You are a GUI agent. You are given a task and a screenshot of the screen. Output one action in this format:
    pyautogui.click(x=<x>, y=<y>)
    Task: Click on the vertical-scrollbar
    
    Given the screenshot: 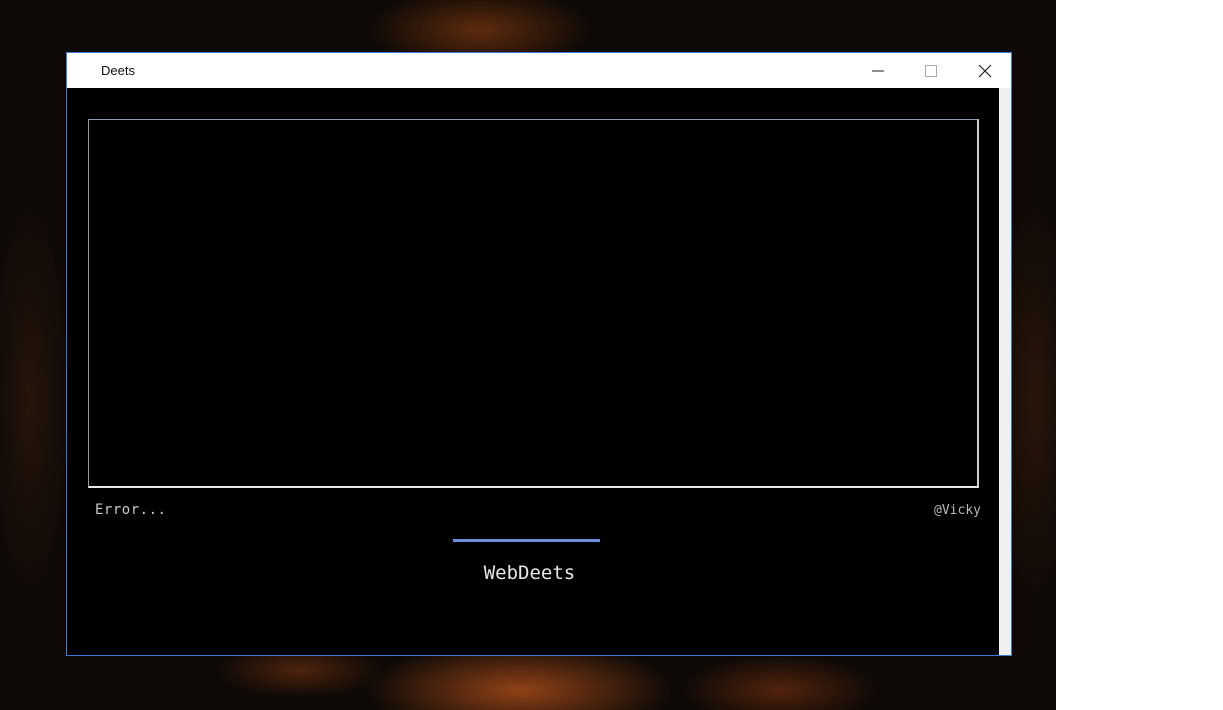 What is the action you would take?
    pyautogui.click(x=1005, y=371)
    